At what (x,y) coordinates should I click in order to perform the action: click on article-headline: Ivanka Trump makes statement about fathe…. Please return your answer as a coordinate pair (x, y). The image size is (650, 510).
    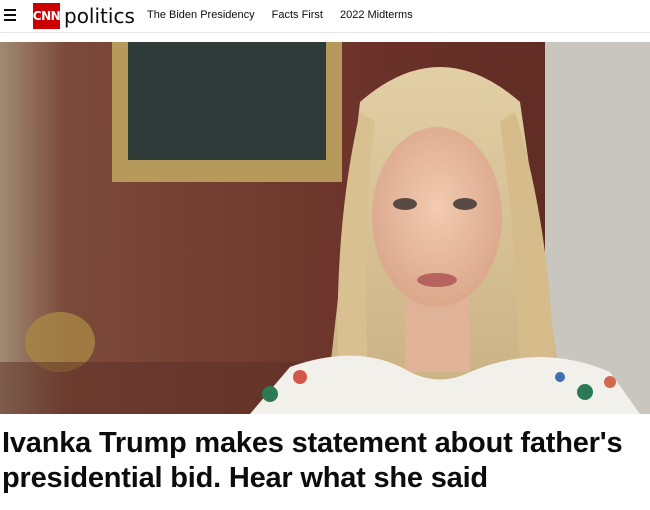
    Looking at the image, I should click on (322, 461).